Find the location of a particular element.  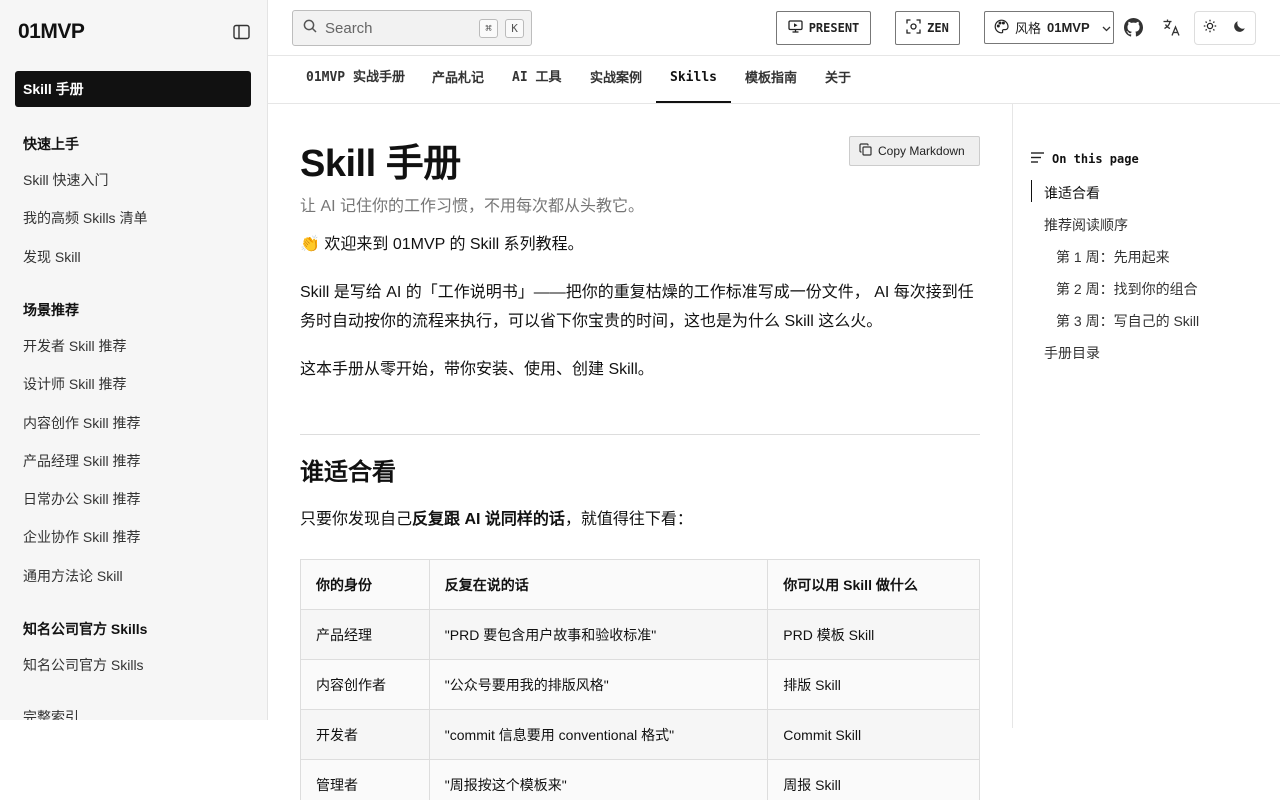

table-cell: "公众号要用我的排版风格" is located at coordinates (598, 684).